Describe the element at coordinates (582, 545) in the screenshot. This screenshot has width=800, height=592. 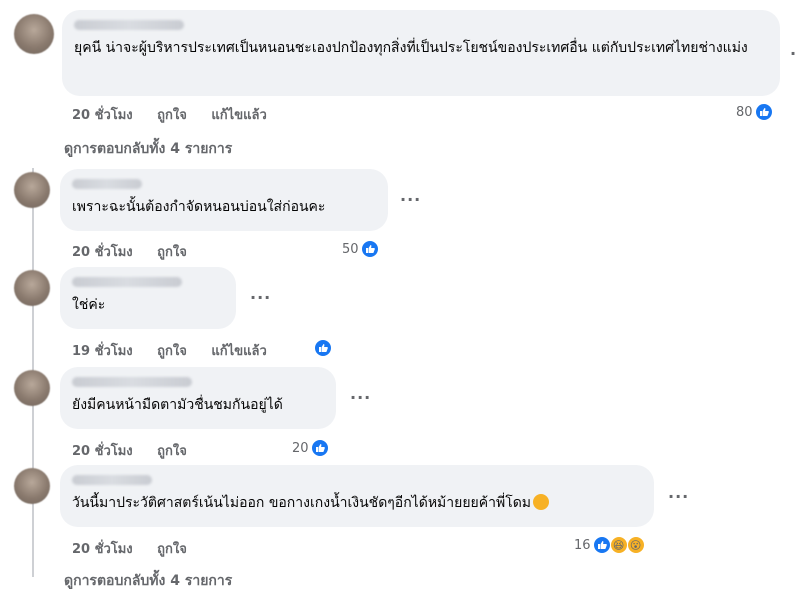
I see `reaction-count: 16` at that location.